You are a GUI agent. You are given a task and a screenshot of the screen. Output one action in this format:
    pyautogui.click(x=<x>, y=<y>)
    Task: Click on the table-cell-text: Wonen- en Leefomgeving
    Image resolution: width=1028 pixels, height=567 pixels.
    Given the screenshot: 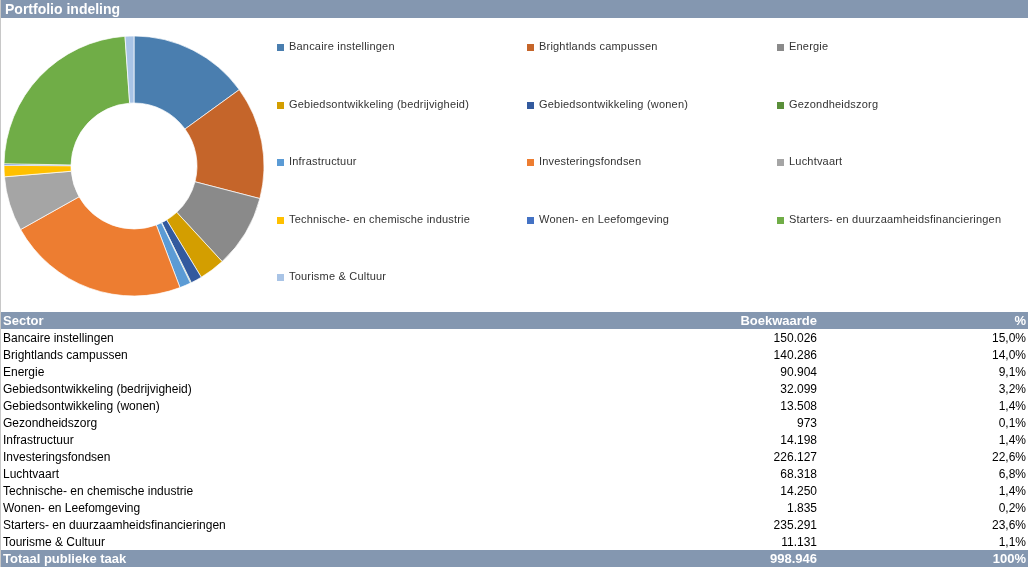 What is the action you would take?
    pyautogui.click(x=72, y=507)
    